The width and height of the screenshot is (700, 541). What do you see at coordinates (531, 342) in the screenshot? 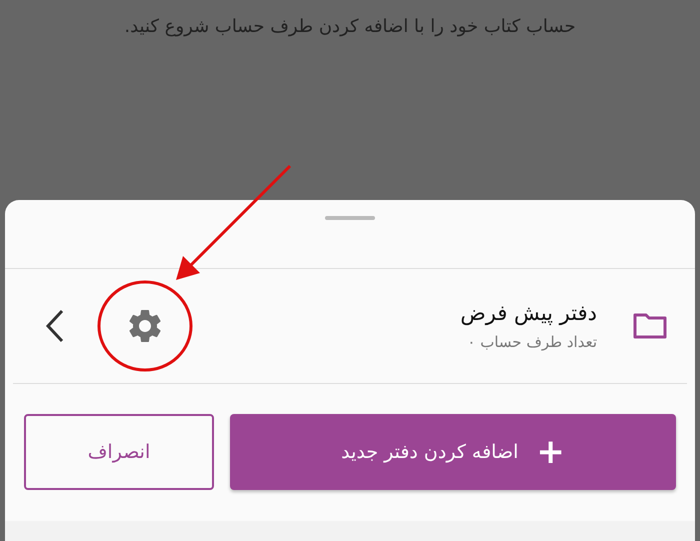
I see `ledger-subtitle: تعداد طرف حساب ۰` at bounding box center [531, 342].